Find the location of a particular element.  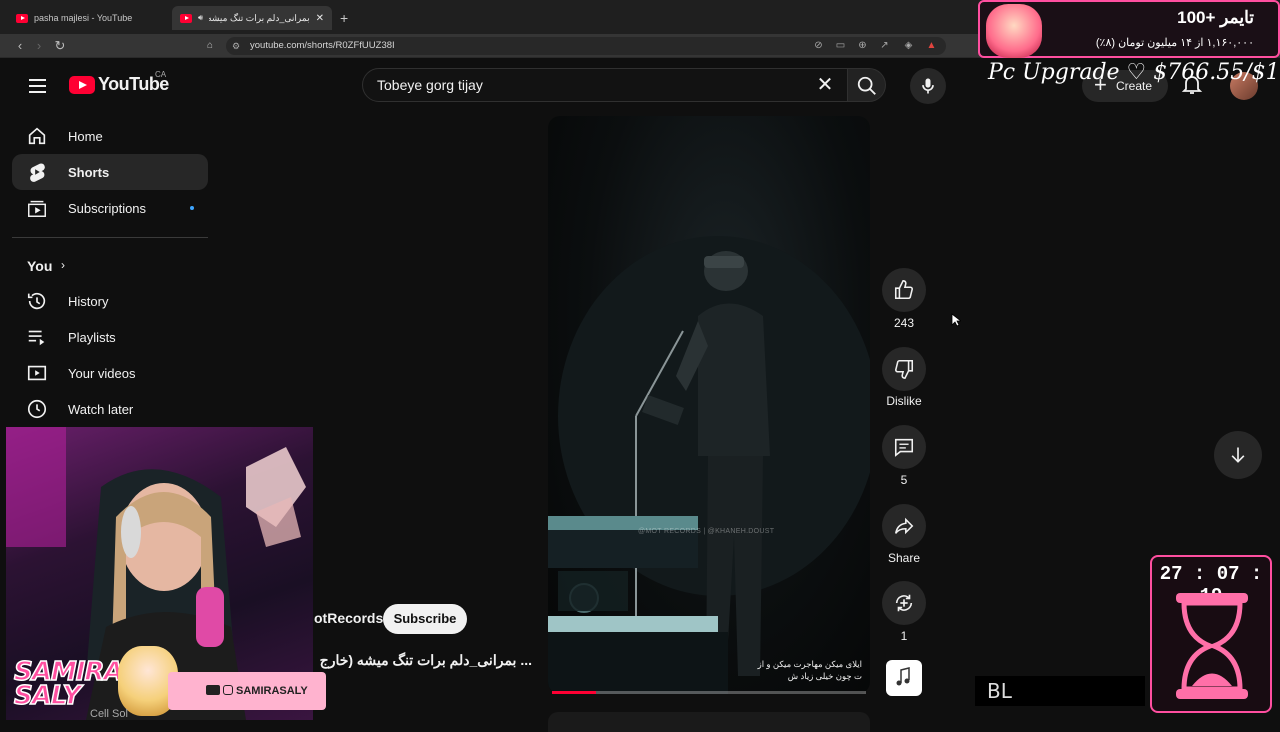

sidebar-item-label: Home is located at coordinates (85, 136).